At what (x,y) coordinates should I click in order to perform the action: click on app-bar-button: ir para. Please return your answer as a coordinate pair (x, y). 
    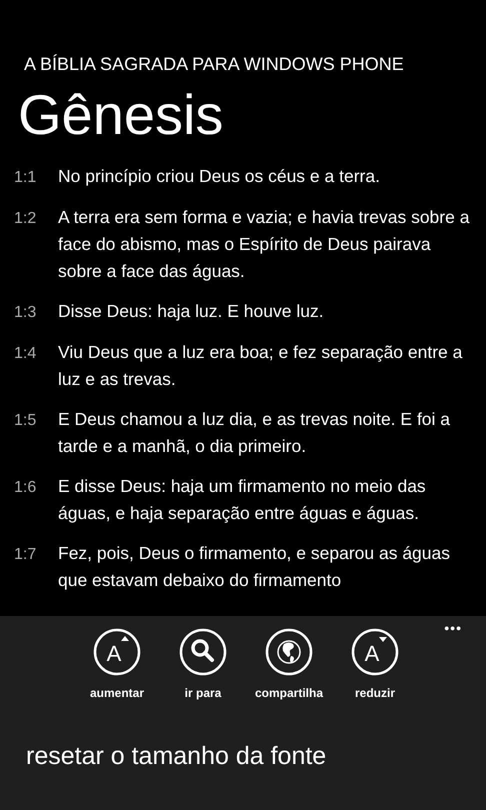
    Looking at the image, I should click on (203, 664).